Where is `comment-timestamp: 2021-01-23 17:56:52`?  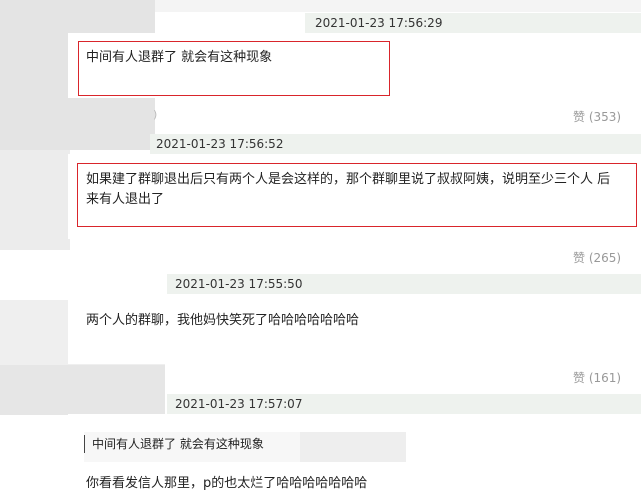
comment-timestamp: 2021-01-23 17:56:52 is located at coordinates (395, 144).